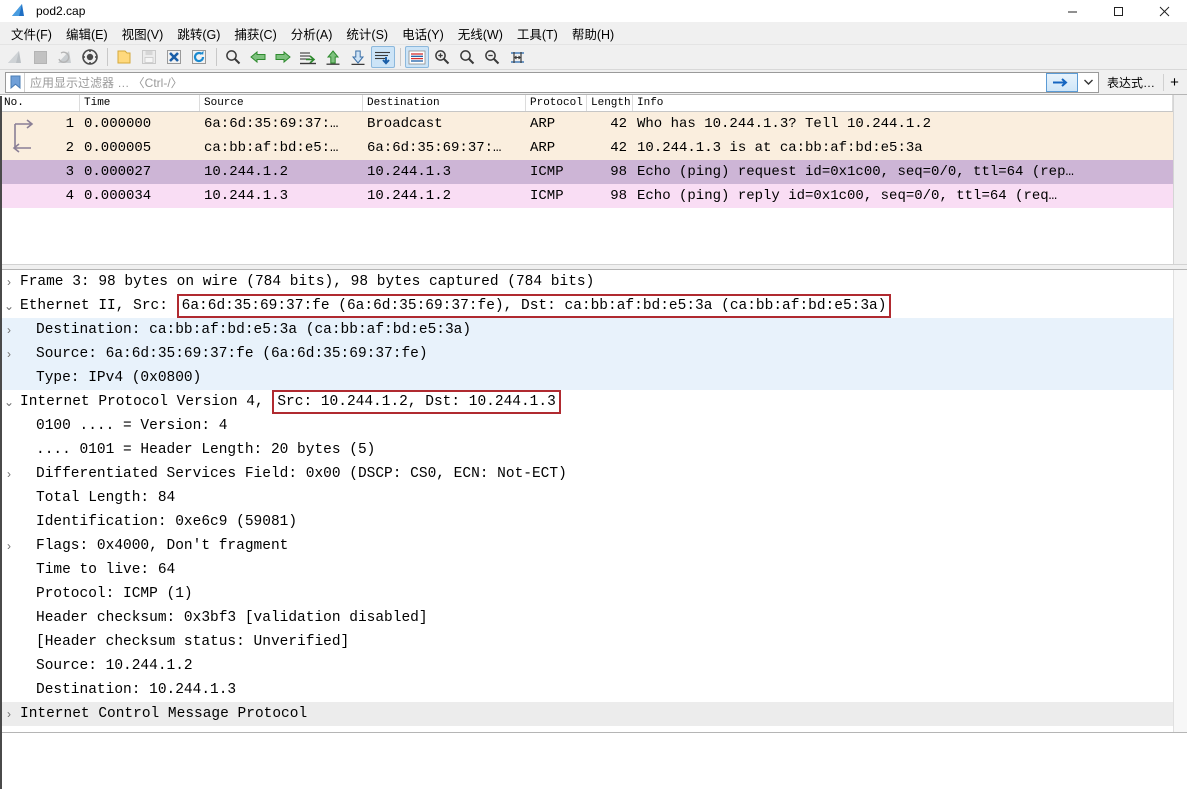 This screenshot has width=1187, height=789. Describe the element at coordinates (556, 103) in the screenshot. I see `column-header-protocol: Protocol` at that location.